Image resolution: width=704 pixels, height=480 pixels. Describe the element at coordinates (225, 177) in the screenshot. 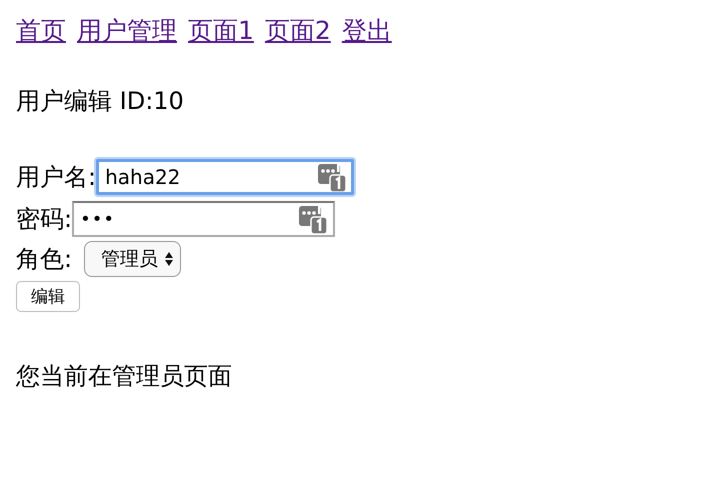

I see `username-field: haha22` at that location.